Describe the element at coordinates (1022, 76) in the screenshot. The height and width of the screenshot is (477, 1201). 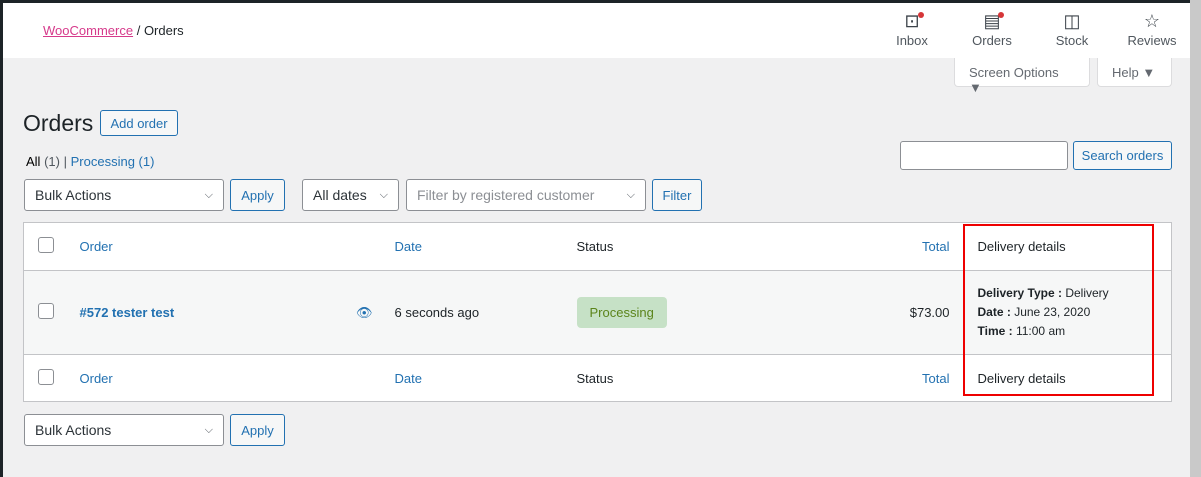
I see `screen-options-button: Screen Options ▼` at that location.